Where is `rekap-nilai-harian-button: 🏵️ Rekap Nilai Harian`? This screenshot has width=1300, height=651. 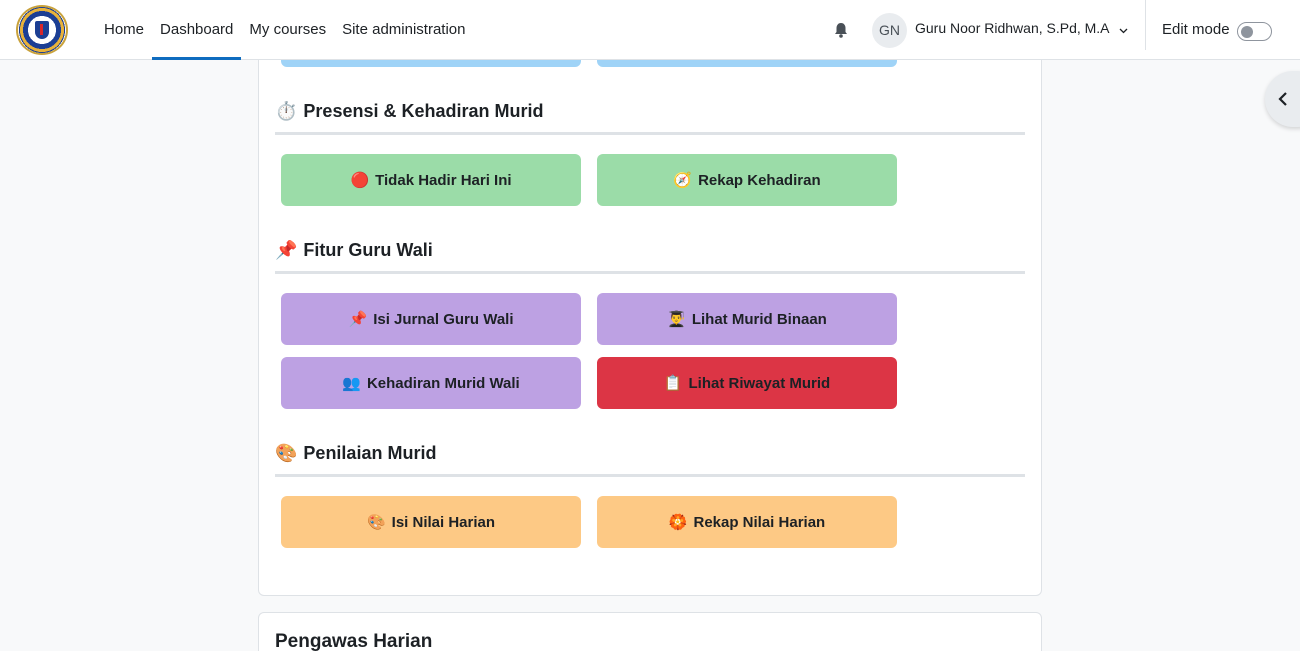 rekap-nilai-harian-button: 🏵️ Rekap Nilai Harian is located at coordinates (747, 522).